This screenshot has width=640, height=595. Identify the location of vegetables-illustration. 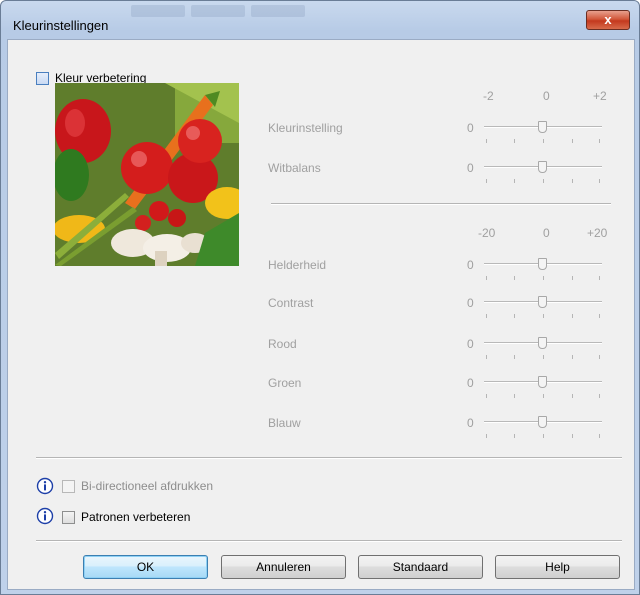
(147, 174).